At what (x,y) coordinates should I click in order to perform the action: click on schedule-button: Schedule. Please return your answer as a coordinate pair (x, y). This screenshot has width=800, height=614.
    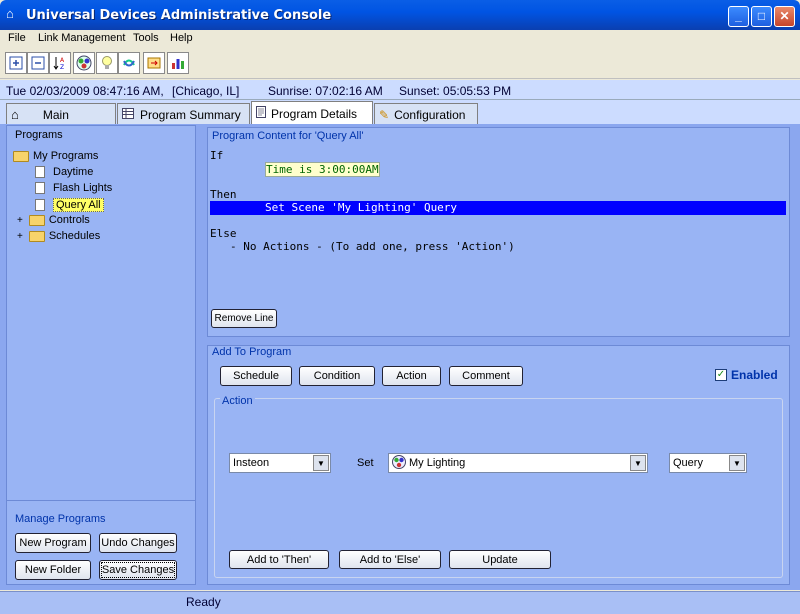
    Looking at the image, I should click on (256, 376).